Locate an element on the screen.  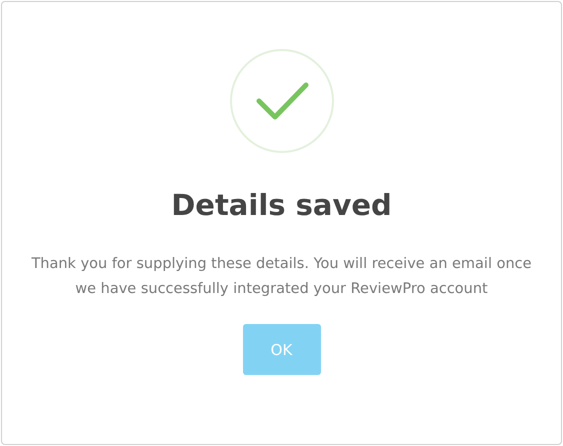
dialog-title: Details saved is located at coordinates (281, 205).